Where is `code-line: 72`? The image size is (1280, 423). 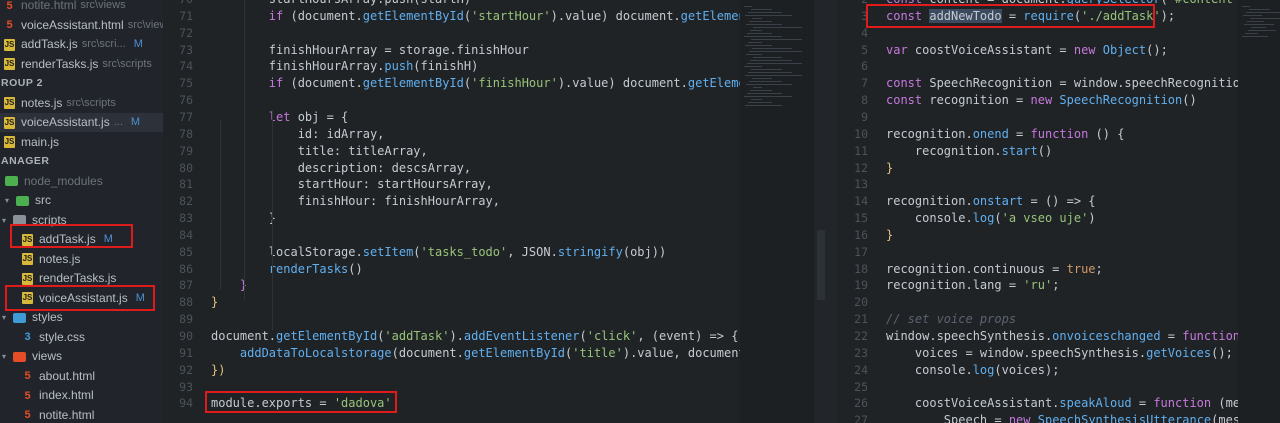
code-line: 72 is located at coordinates (187, 33).